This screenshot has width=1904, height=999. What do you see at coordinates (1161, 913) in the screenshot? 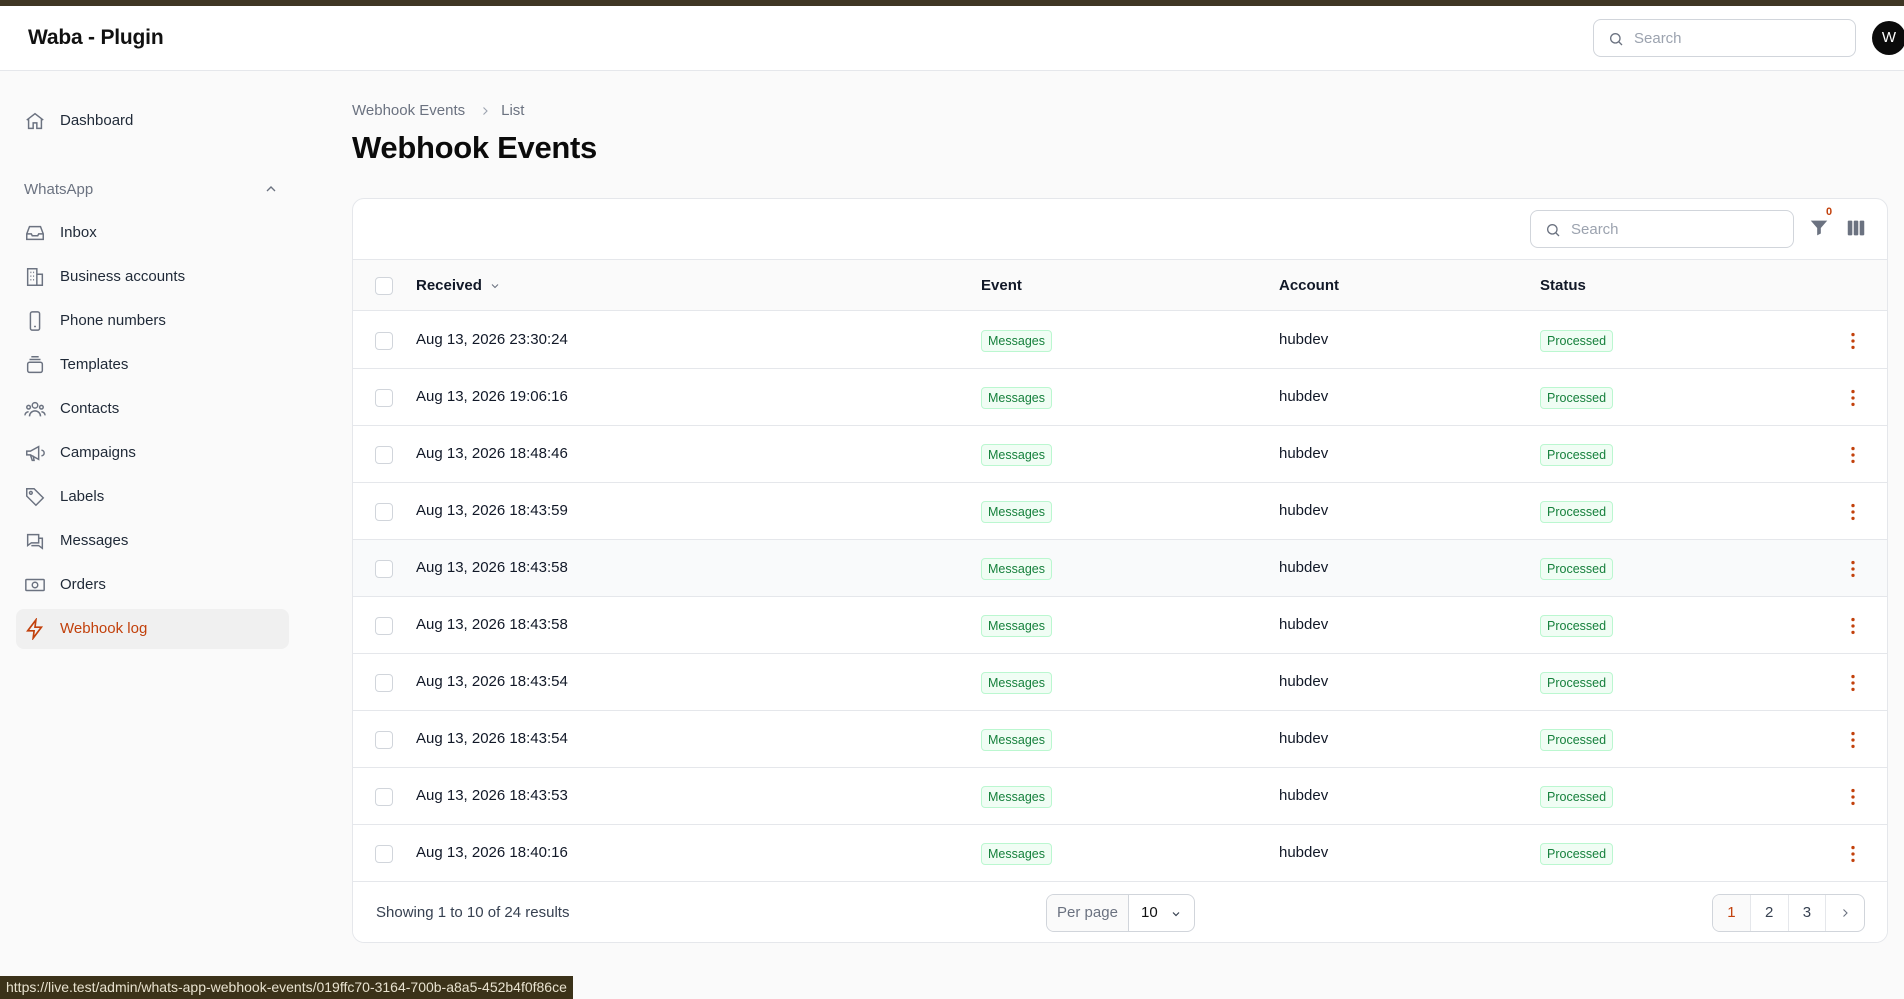
I see `per-page-value: 10` at bounding box center [1161, 913].